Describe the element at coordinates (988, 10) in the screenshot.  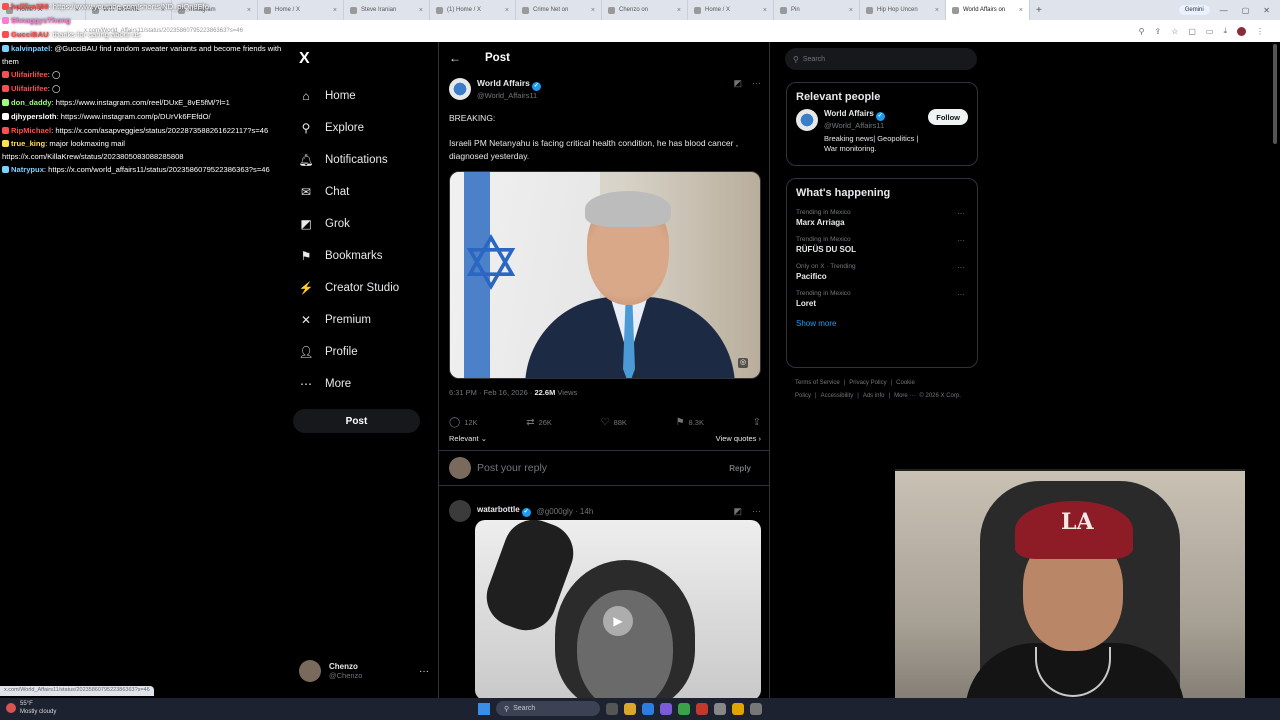
I see `browser-tab: World Affairs on ×` at that location.